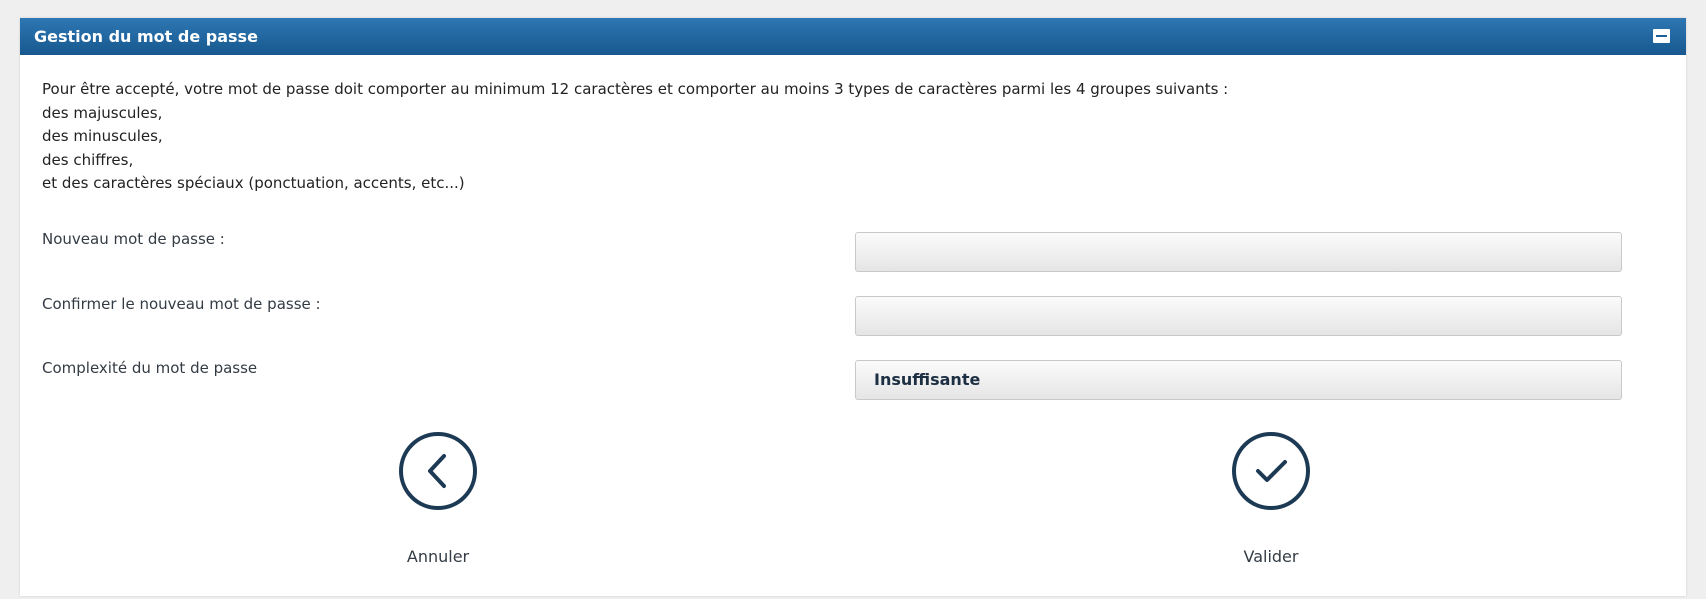  I want to click on panel-header: Gestion du mot de passe, so click(853, 36).